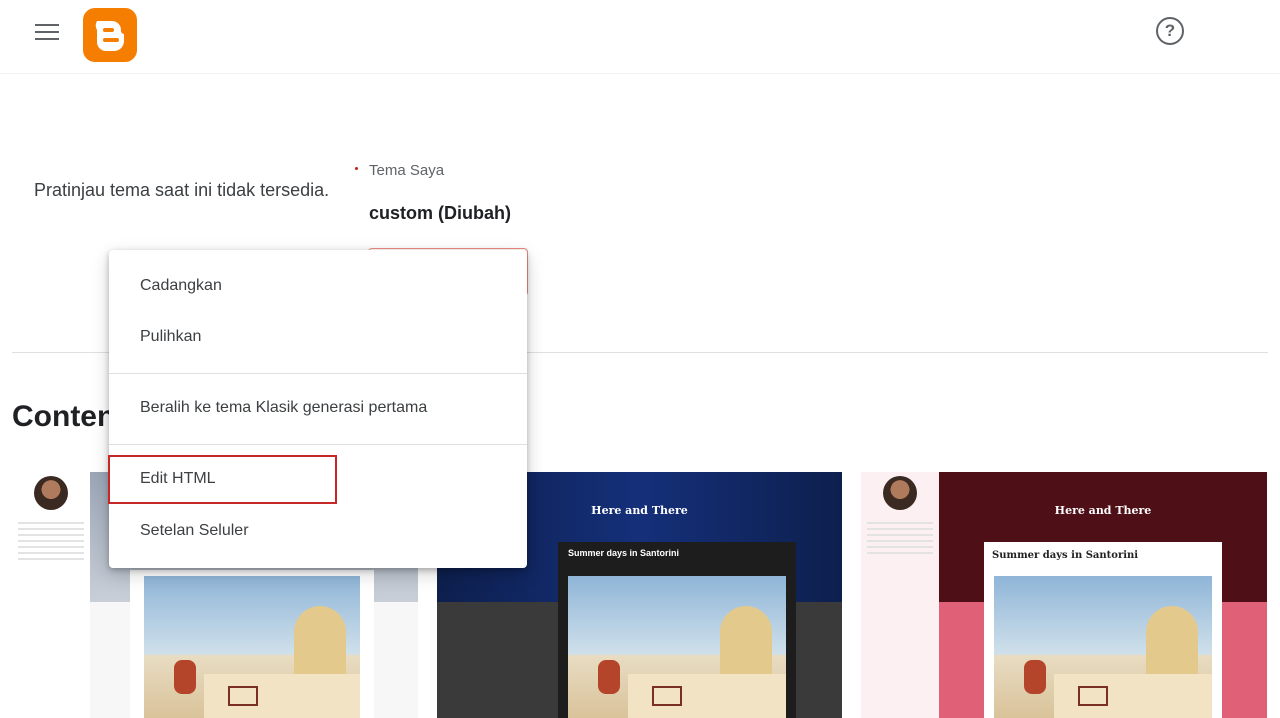 This screenshot has width=1280, height=718. I want to click on edit-html-highlight, so click(222, 479).